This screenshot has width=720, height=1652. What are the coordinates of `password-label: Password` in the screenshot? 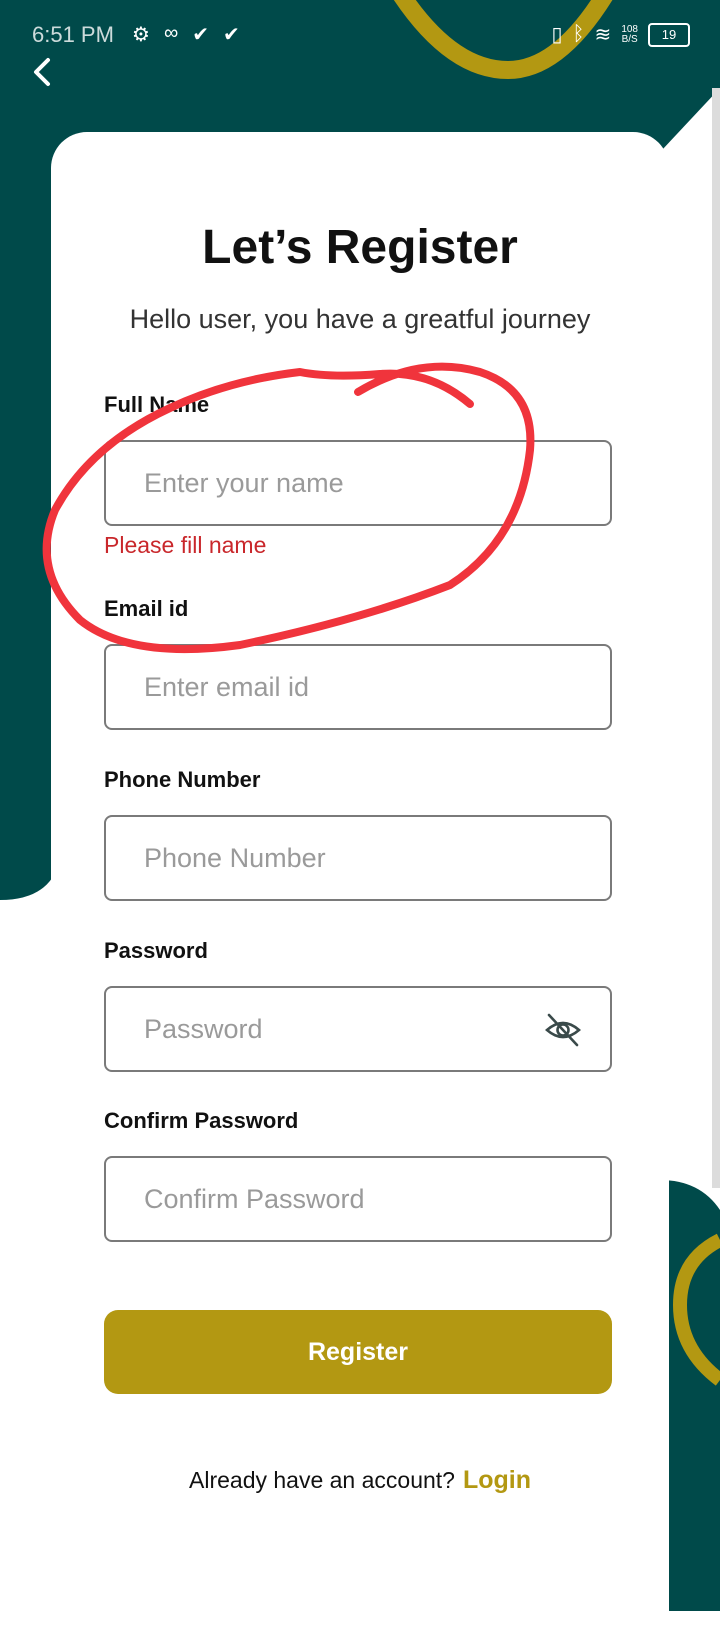 It's located at (156, 950).